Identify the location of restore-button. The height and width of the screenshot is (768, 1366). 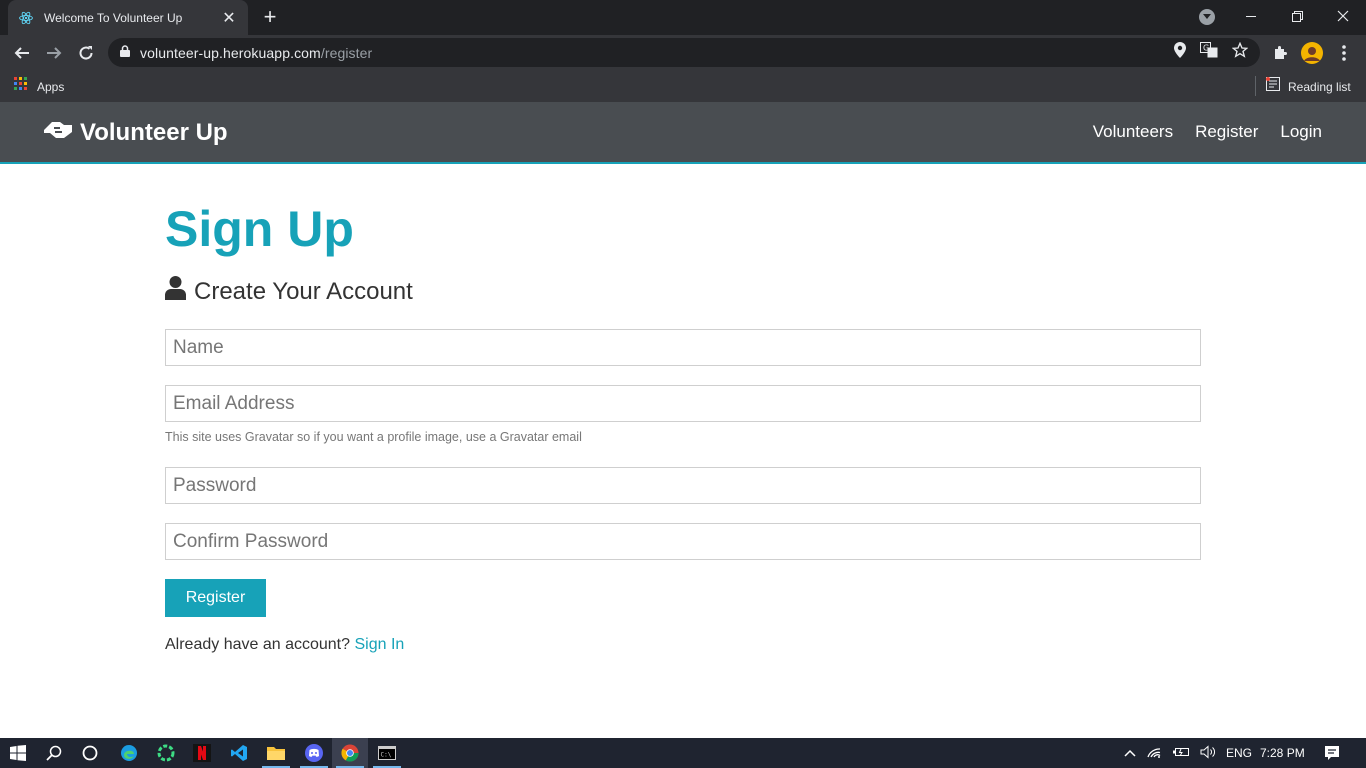
(1297, 16).